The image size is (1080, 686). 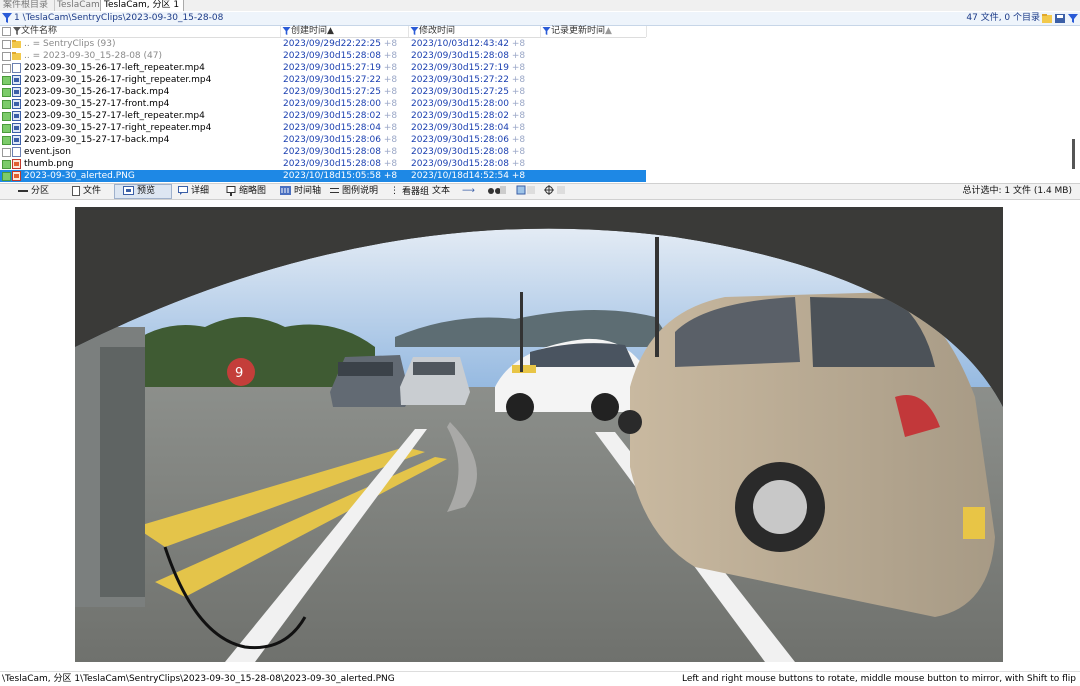 I want to click on modified-time: 2023/09/30d15:27:22 +8, so click(x=468, y=80).